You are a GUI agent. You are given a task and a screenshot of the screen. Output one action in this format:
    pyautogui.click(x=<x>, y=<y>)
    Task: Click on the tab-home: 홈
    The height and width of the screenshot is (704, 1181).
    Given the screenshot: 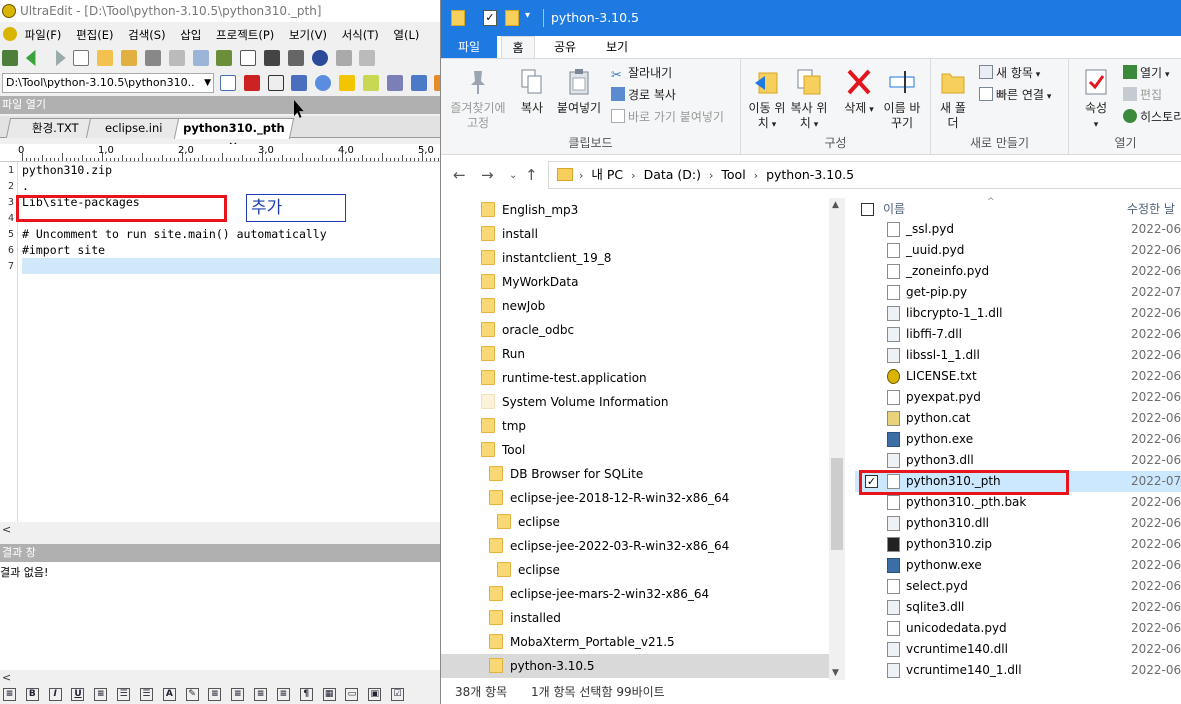 What is the action you would take?
    pyautogui.click(x=518, y=47)
    